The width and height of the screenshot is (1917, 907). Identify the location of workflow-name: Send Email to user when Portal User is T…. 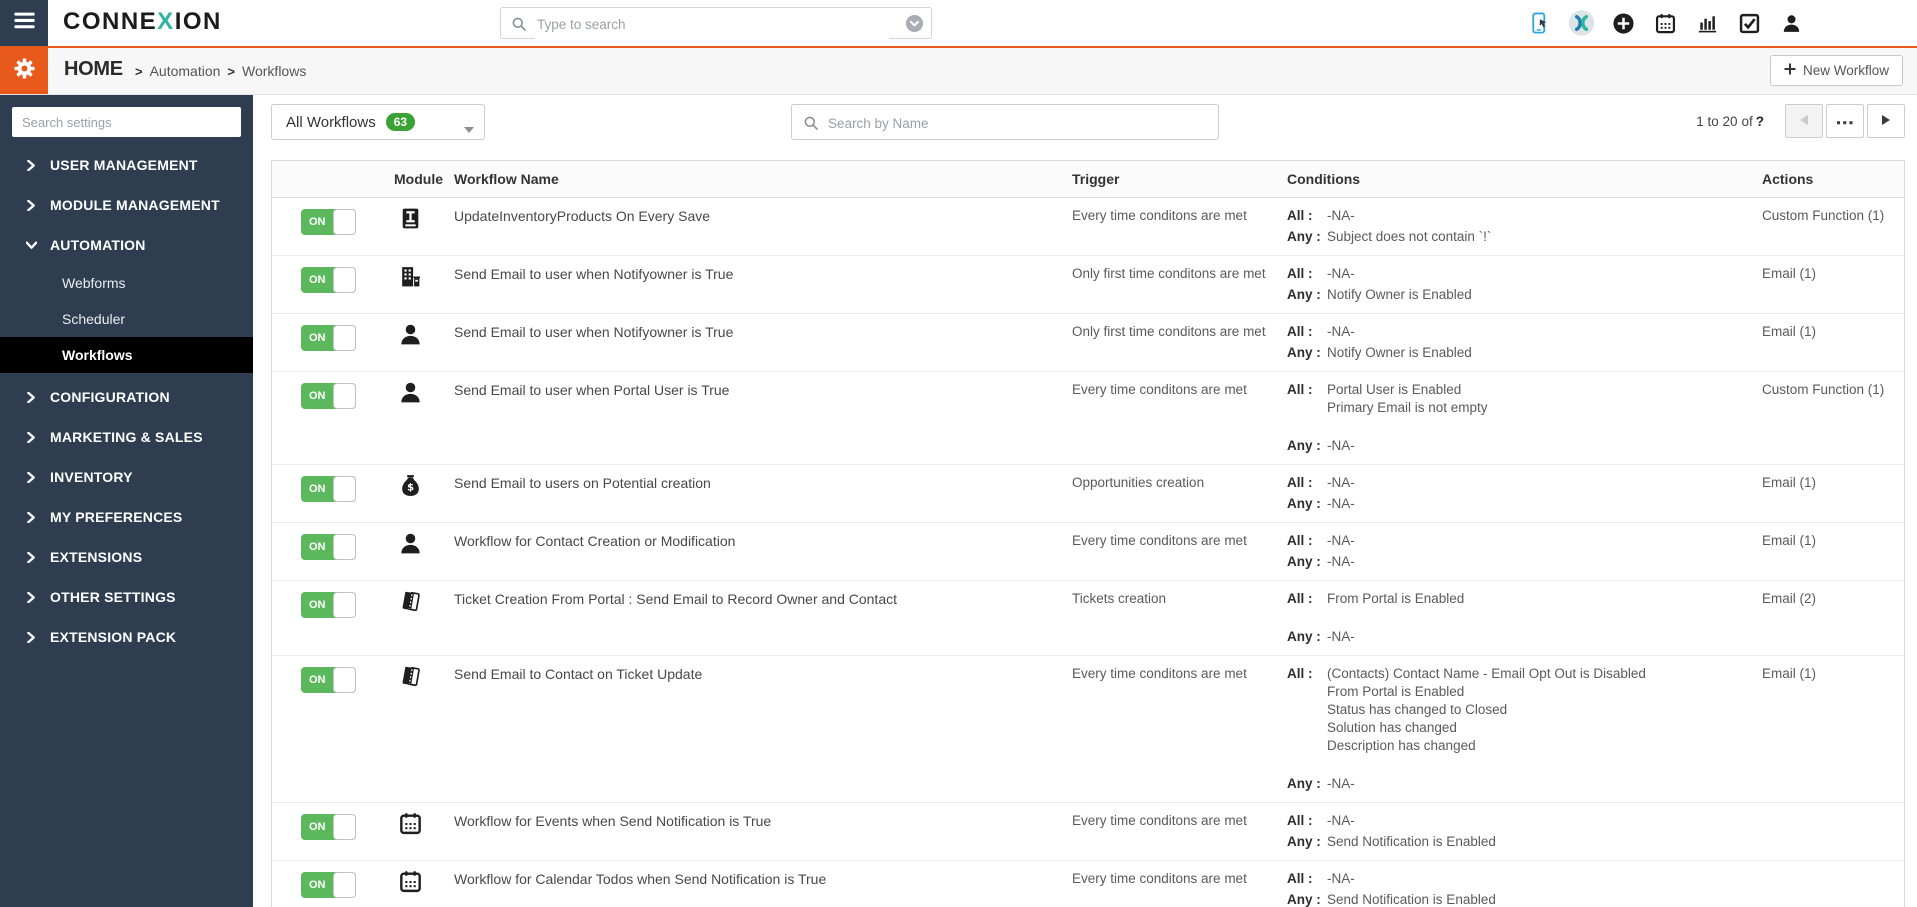
(763, 418).